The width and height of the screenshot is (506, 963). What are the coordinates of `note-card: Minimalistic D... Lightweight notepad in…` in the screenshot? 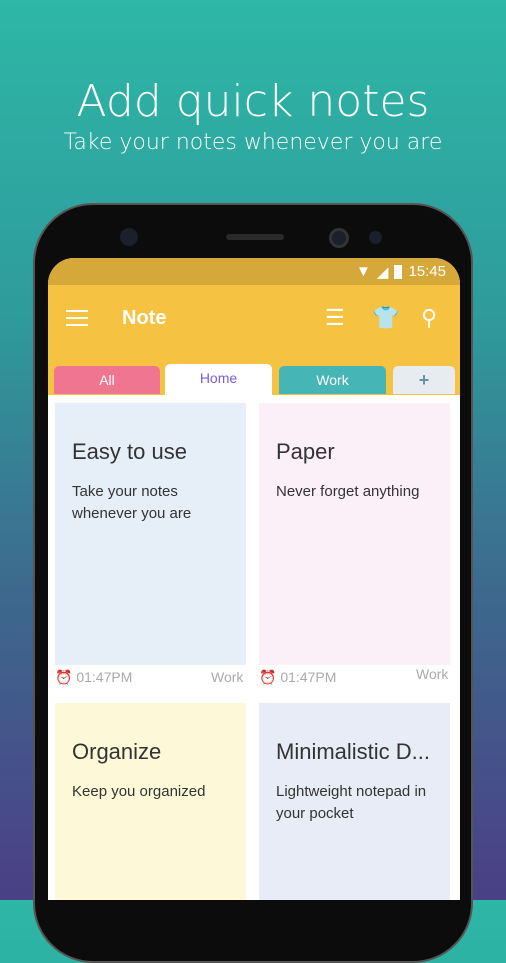 It's located at (354, 801).